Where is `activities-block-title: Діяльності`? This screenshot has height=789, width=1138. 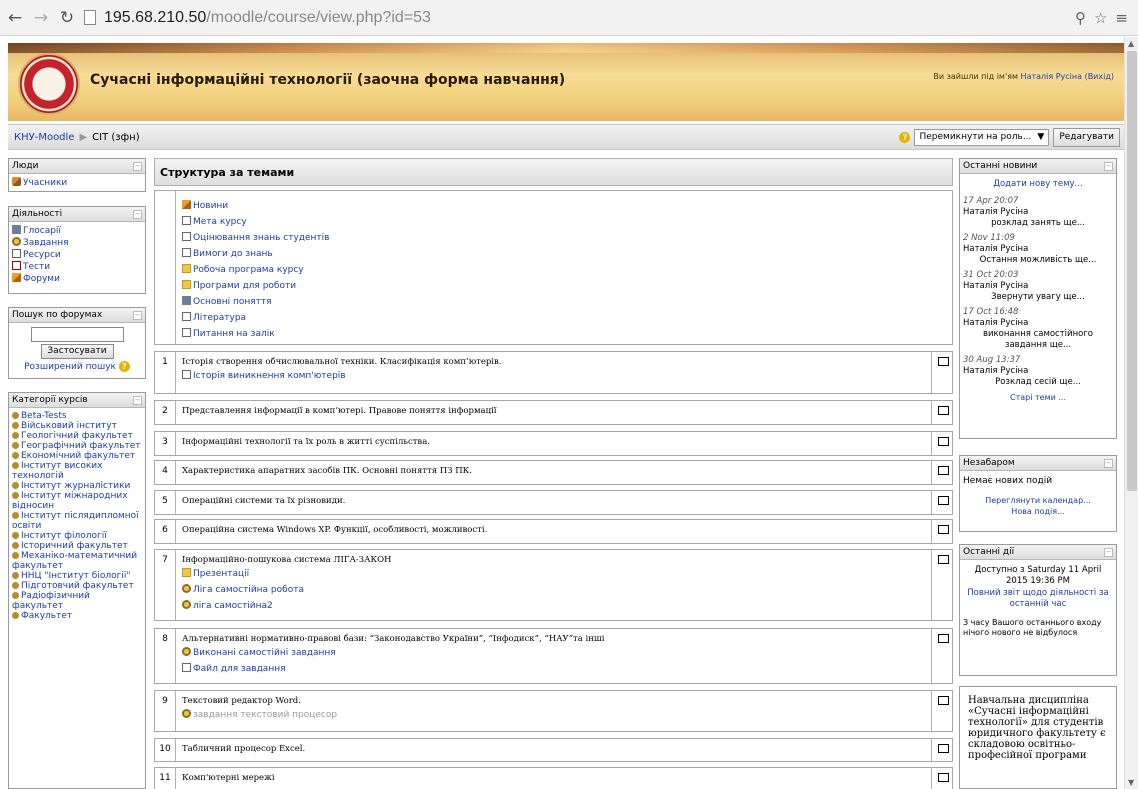
activities-block-title: Діяльності is located at coordinates (37, 214).